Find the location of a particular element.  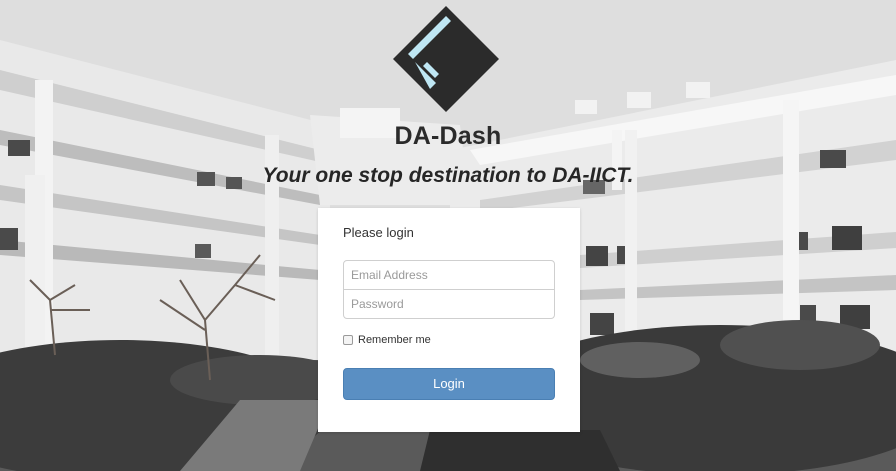

password-input is located at coordinates (449, 304).